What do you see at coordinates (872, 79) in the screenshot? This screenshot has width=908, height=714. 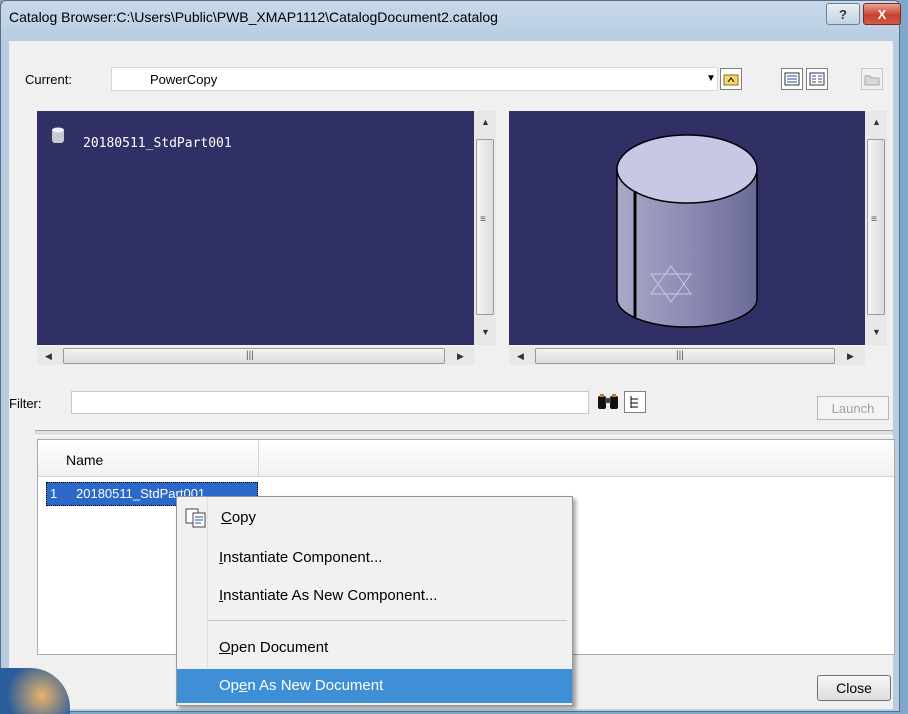 I see `open-folder-icon` at bounding box center [872, 79].